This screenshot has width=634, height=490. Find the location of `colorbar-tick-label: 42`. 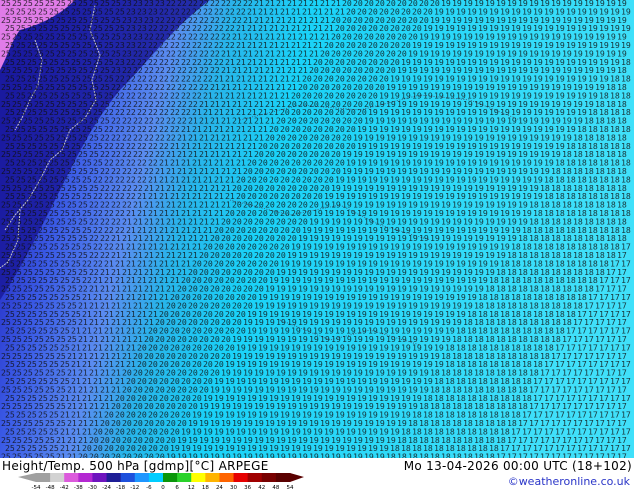

colorbar-tick-label: 42 is located at coordinates (261, 487).